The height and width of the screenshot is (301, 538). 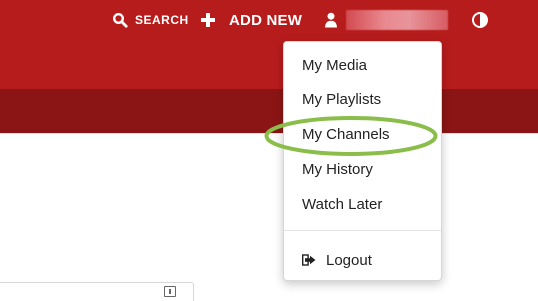 I want to click on logout-button: Logout, so click(x=337, y=260).